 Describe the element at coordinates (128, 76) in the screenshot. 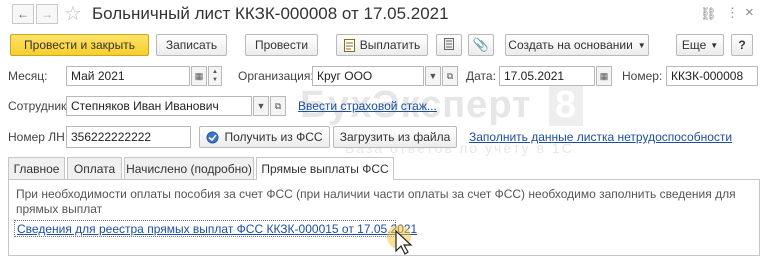

I see `month-input: Май 2021` at that location.